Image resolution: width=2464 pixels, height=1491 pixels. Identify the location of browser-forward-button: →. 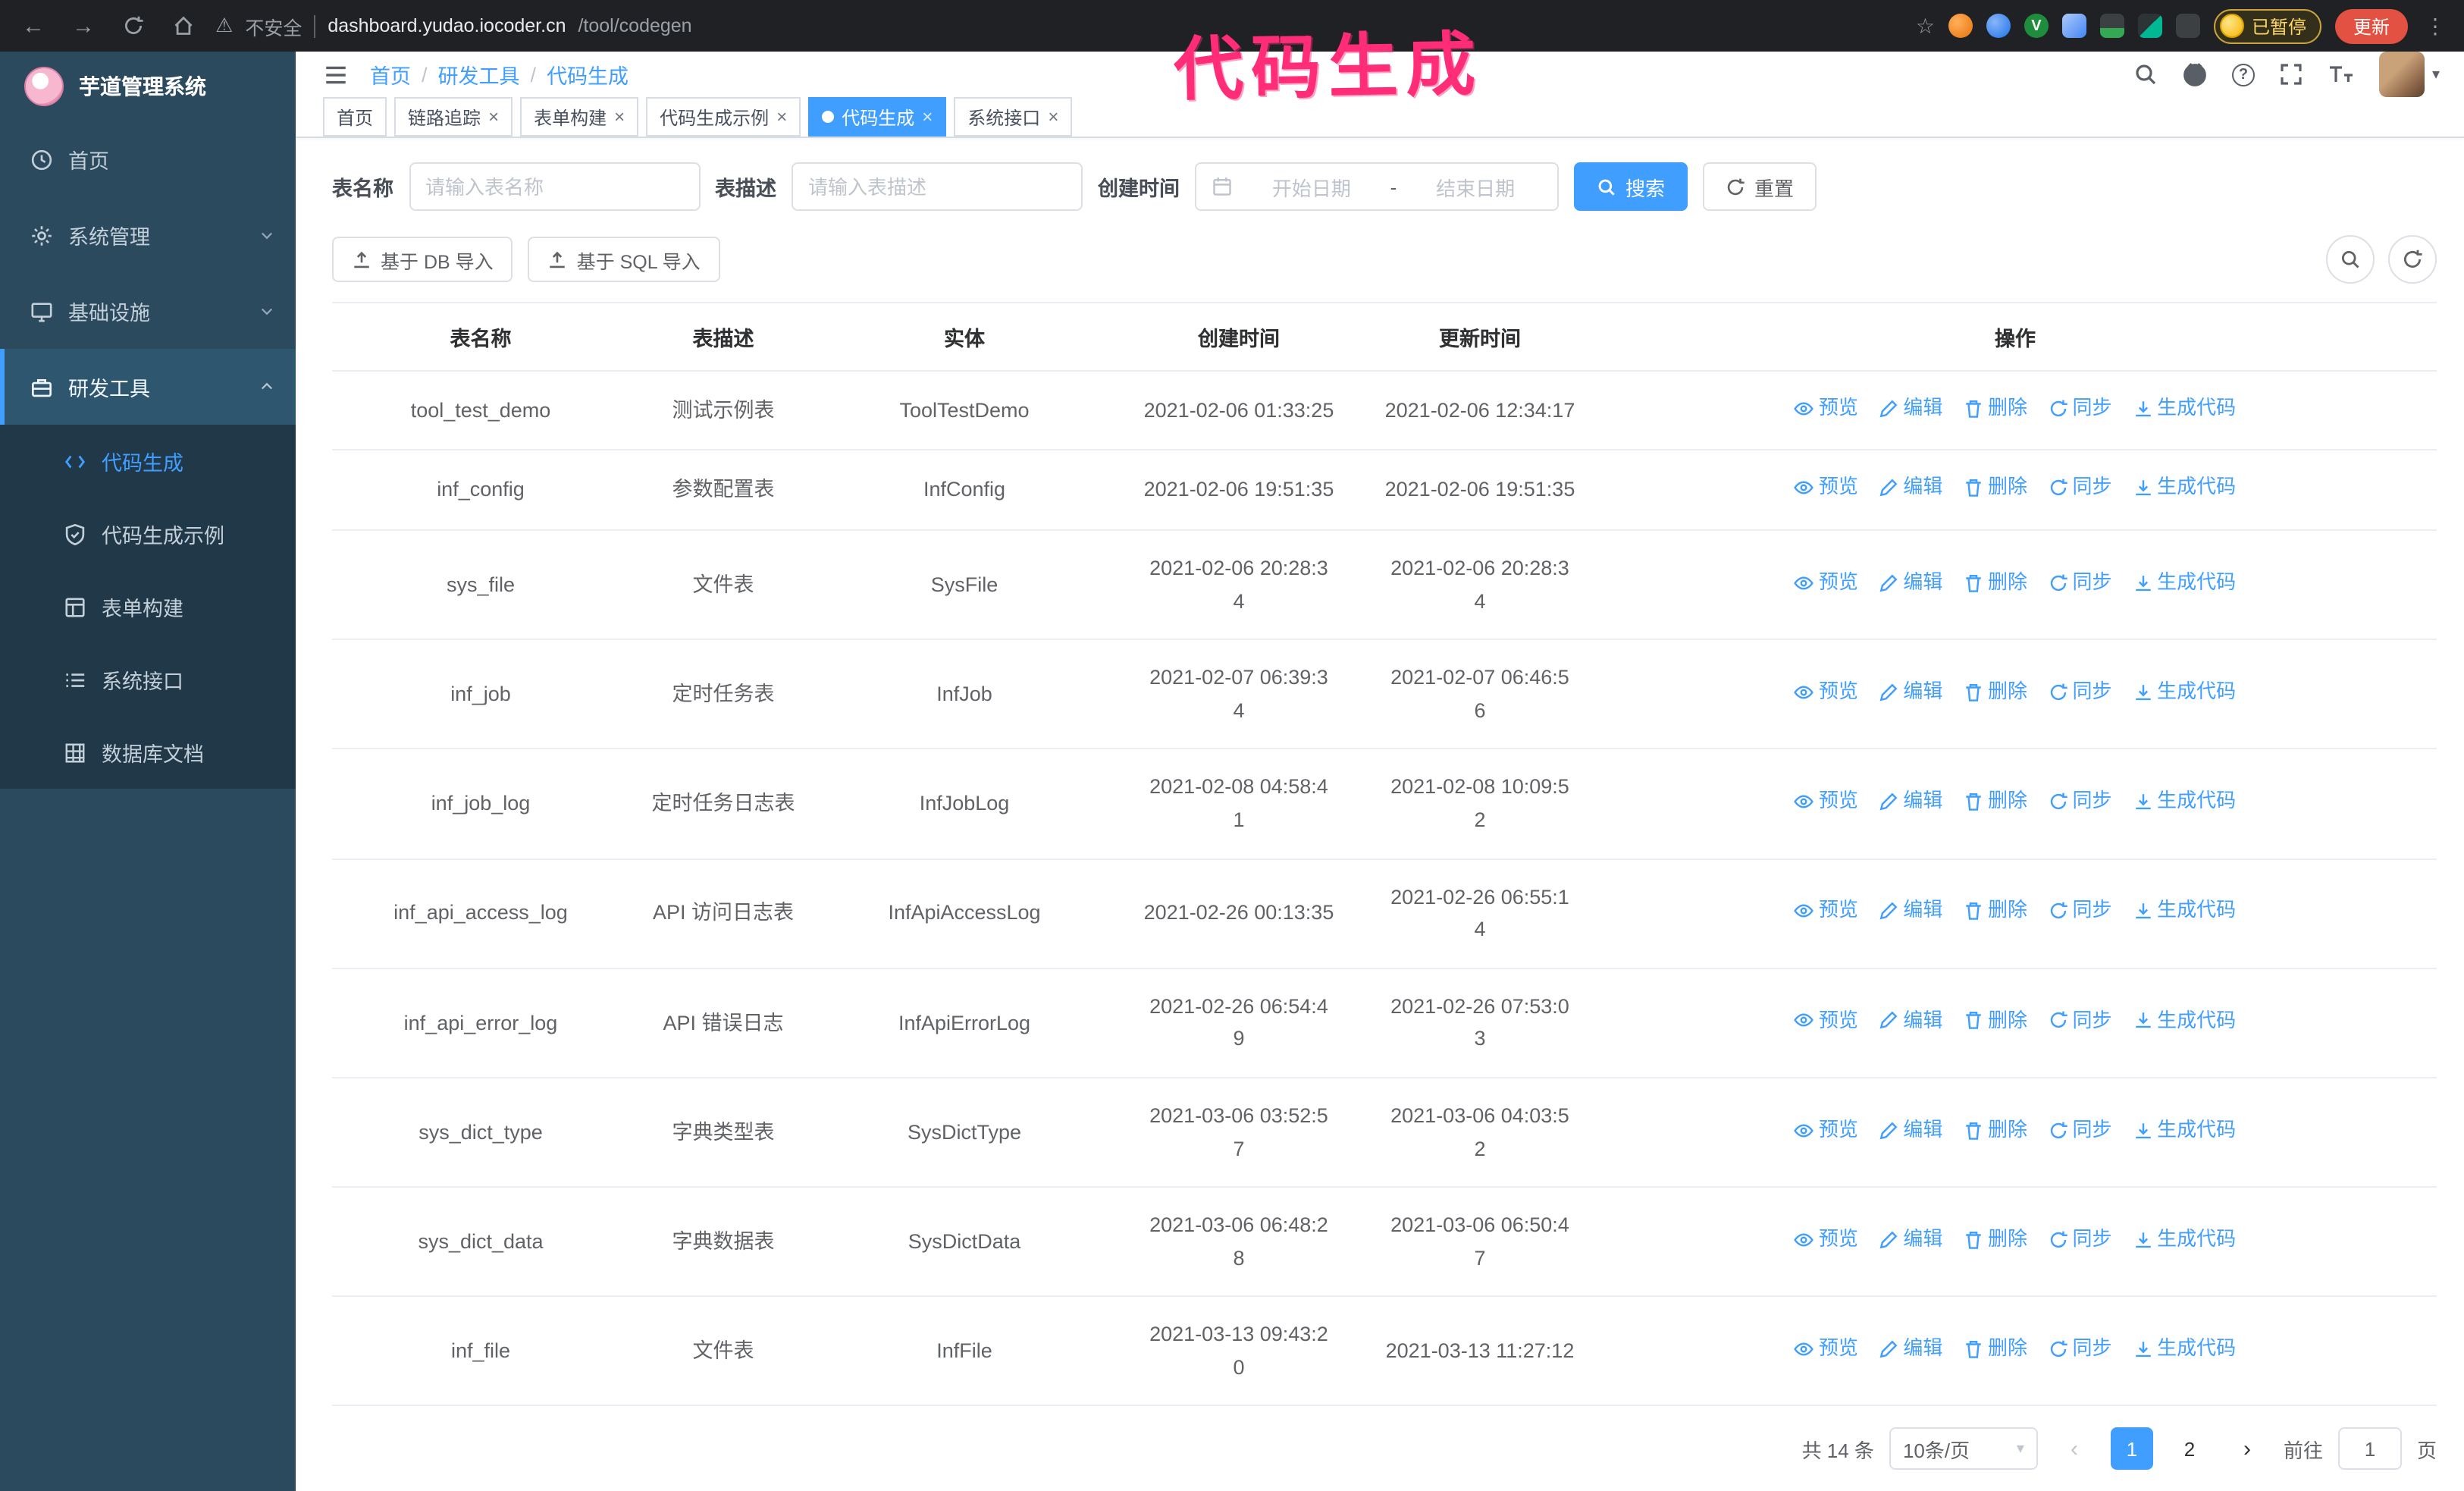
(83, 26).